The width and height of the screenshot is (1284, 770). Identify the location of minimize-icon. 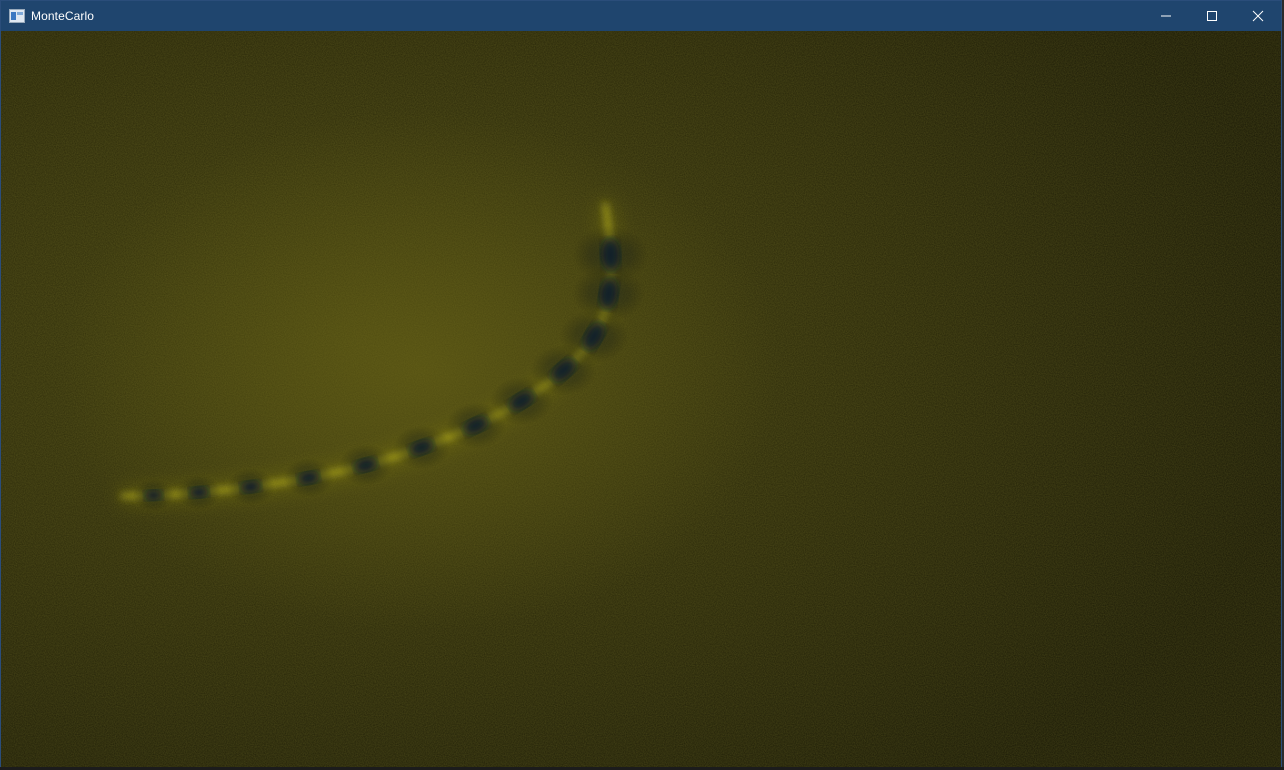
(1166, 16).